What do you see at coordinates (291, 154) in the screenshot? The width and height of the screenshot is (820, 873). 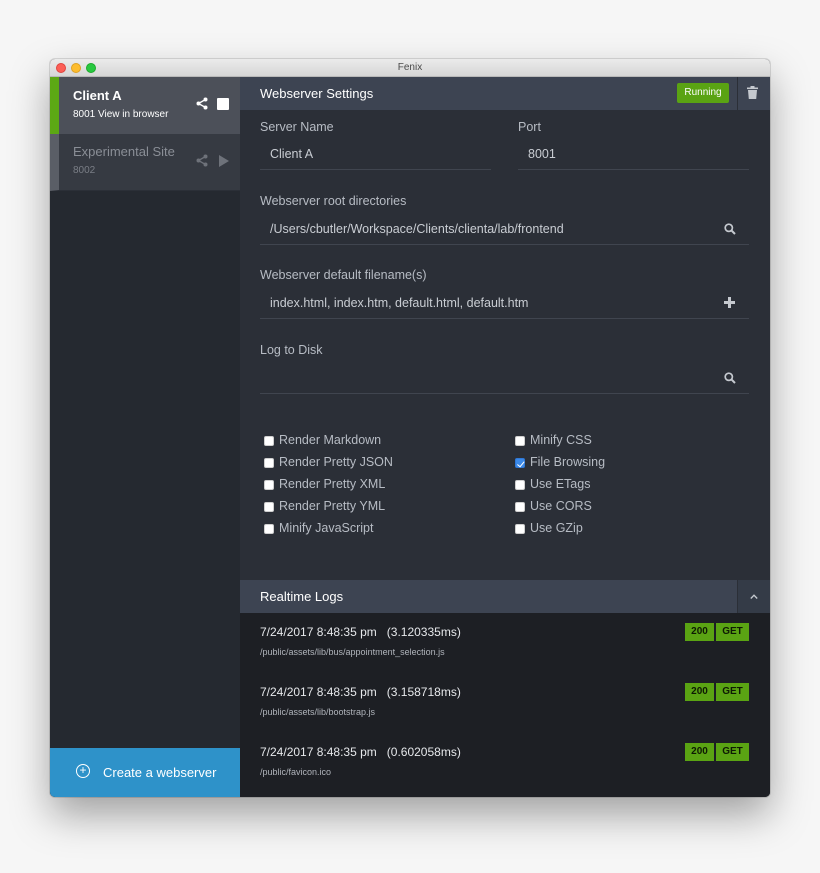 I see `server-name-input: Client A` at bounding box center [291, 154].